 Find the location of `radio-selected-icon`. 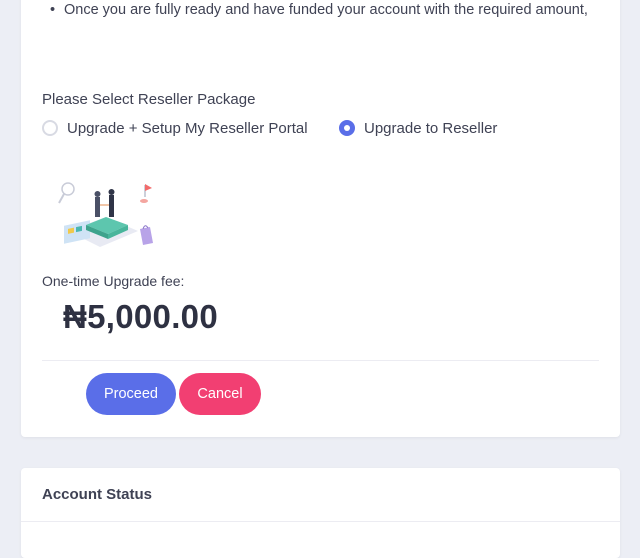

radio-selected-icon is located at coordinates (347, 128).